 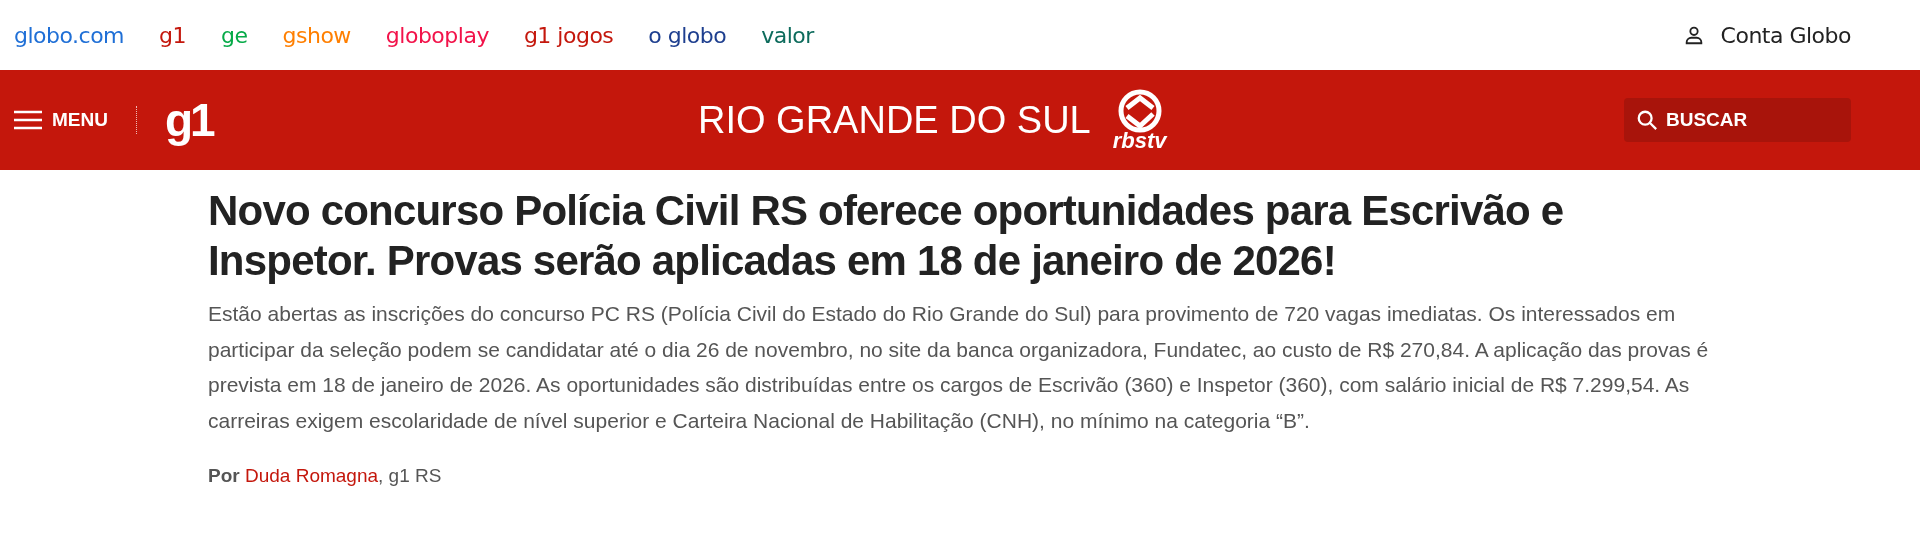 What do you see at coordinates (568, 35) in the screenshot?
I see `site-link: g1 jogos` at bounding box center [568, 35].